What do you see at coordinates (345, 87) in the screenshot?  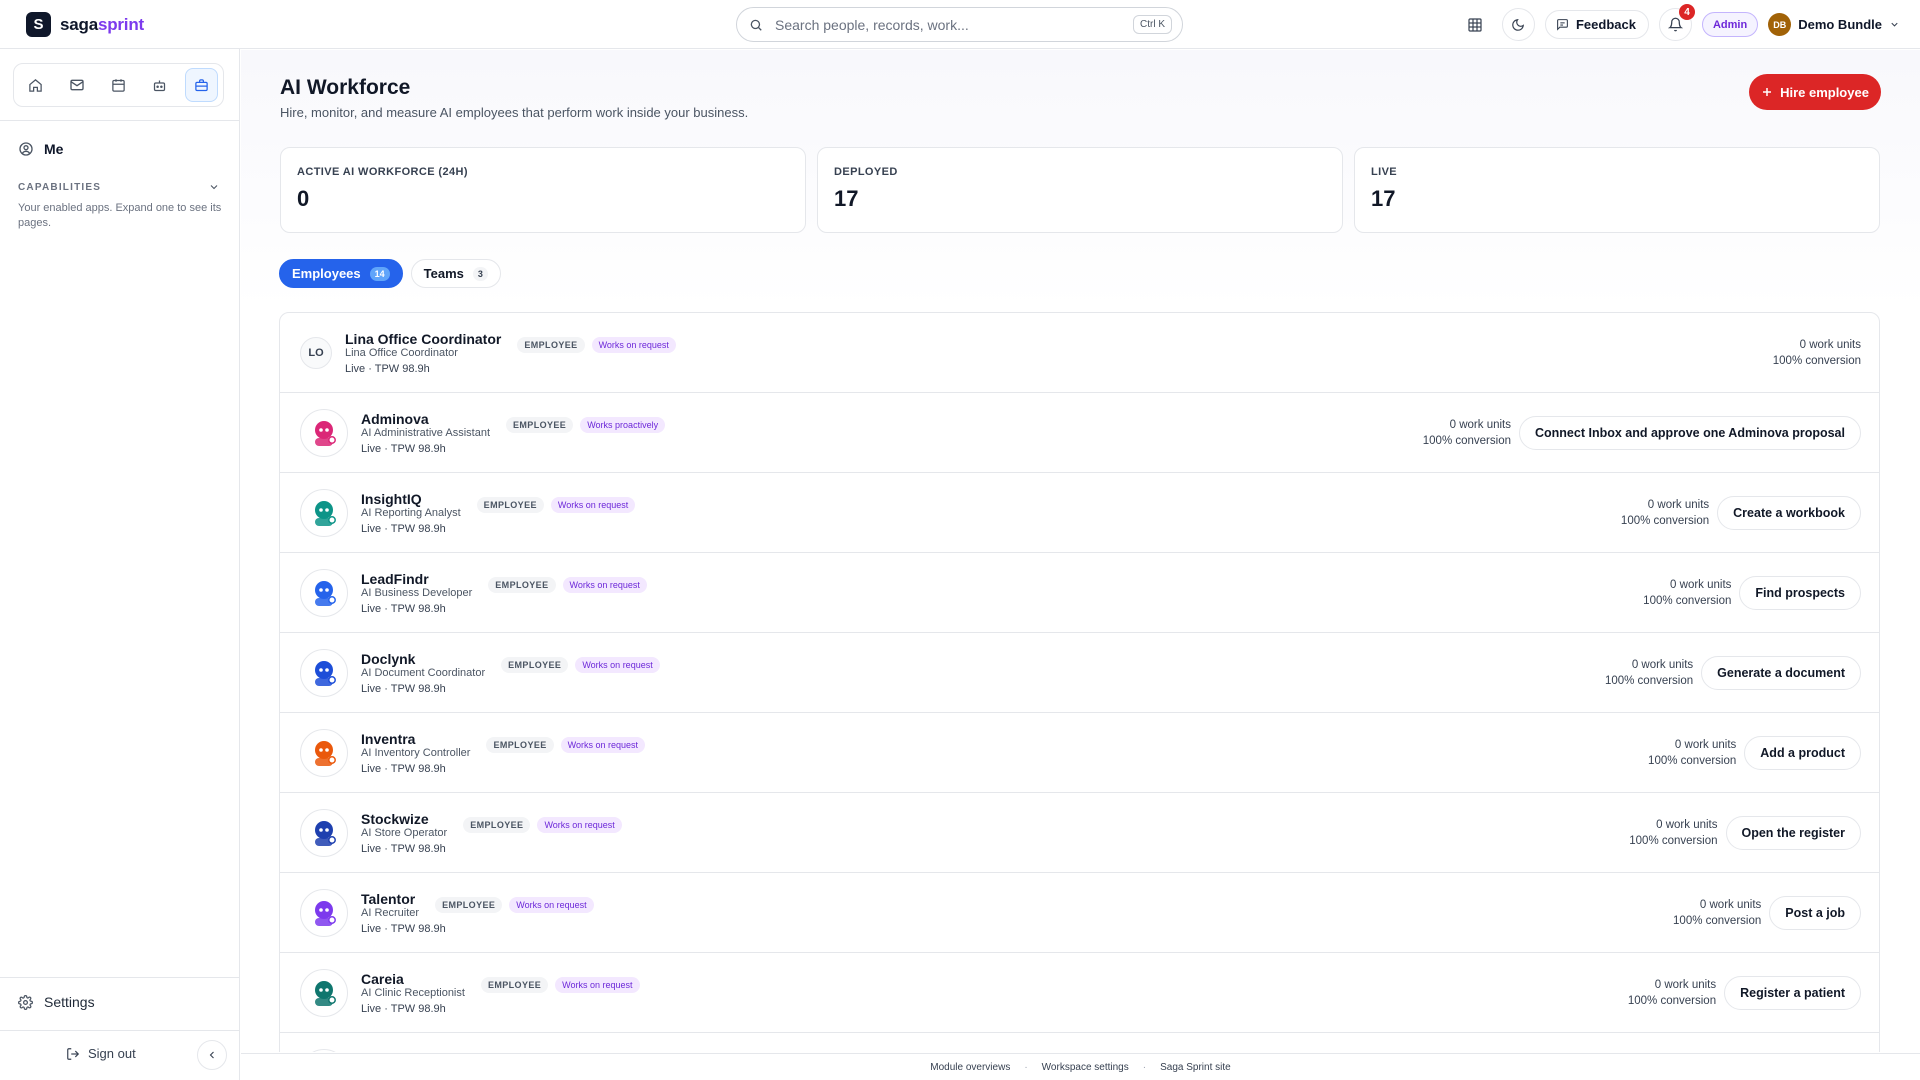 I see `page-title: AI Workforce` at bounding box center [345, 87].